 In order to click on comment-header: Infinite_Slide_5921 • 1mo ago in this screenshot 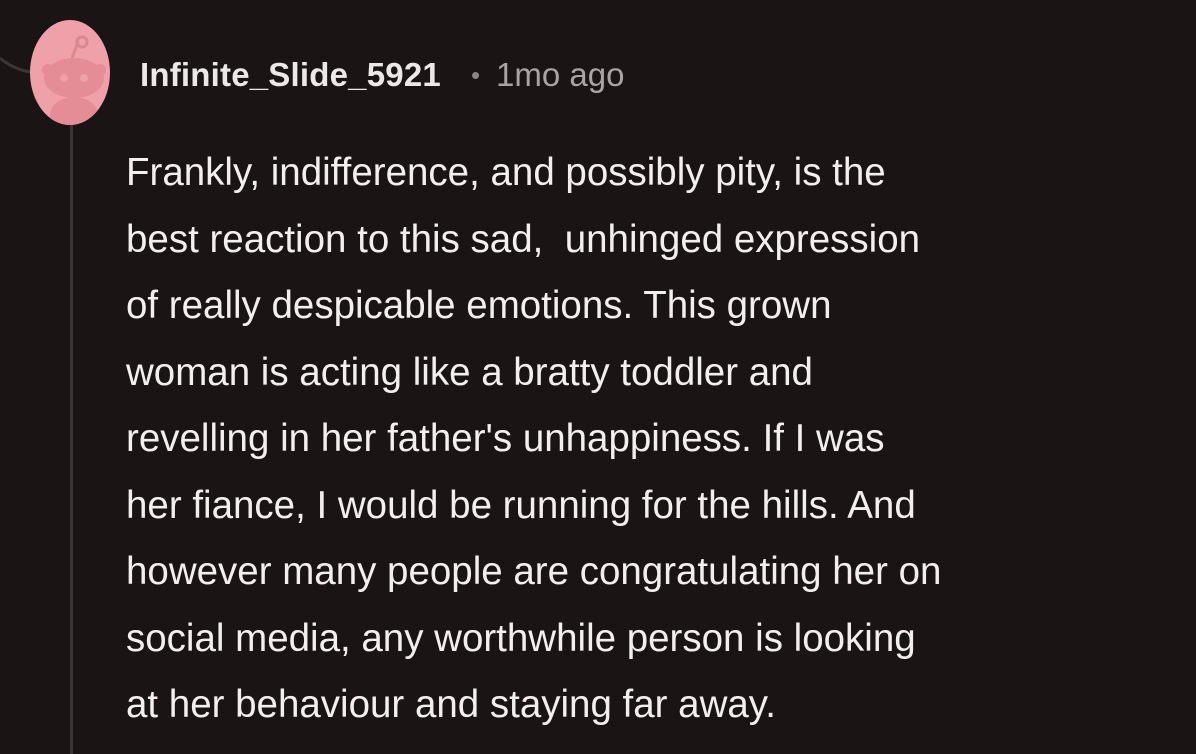, I will do `click(382, 75)`.